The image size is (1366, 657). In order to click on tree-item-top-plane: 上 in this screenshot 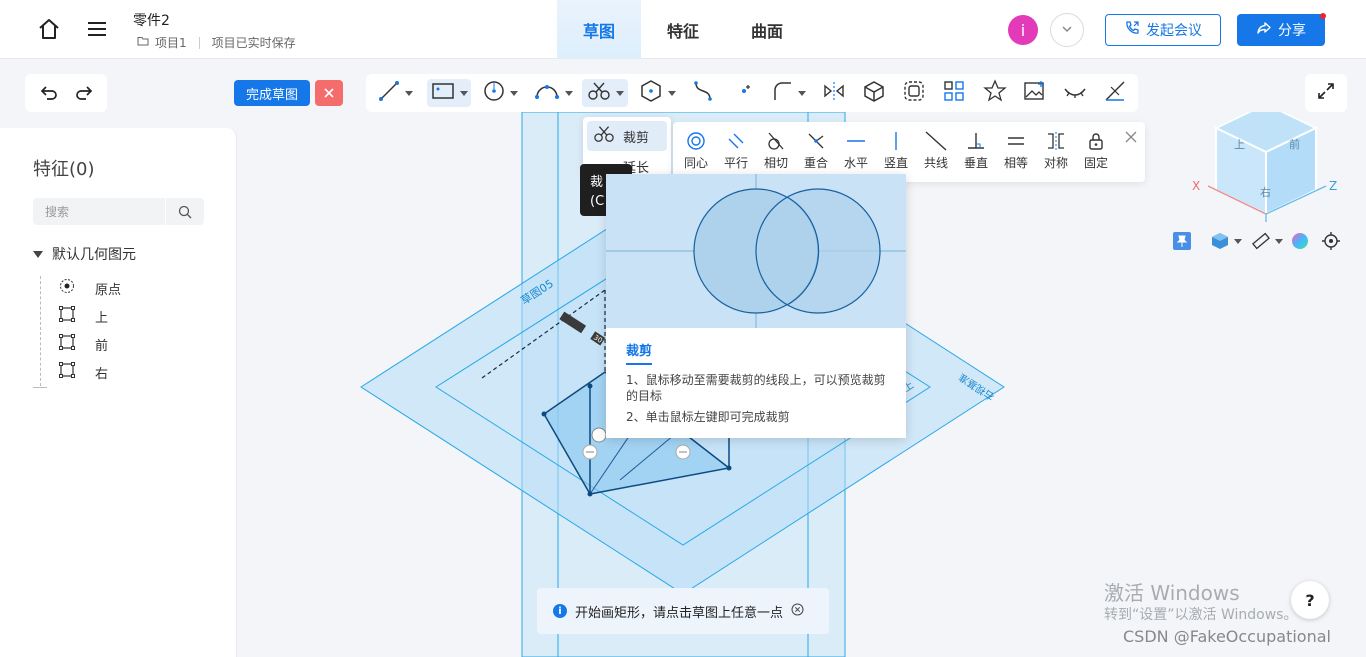, I will do `click(83, 316)`.